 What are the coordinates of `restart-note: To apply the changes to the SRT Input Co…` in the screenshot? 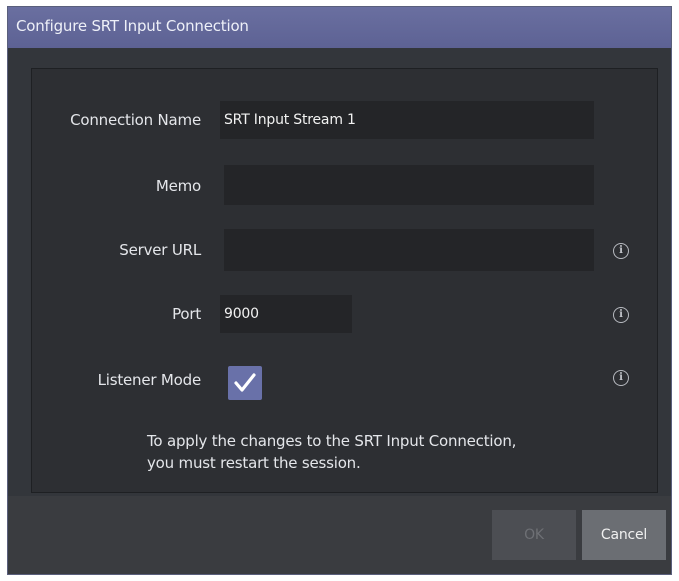 It's located at (331, 452).